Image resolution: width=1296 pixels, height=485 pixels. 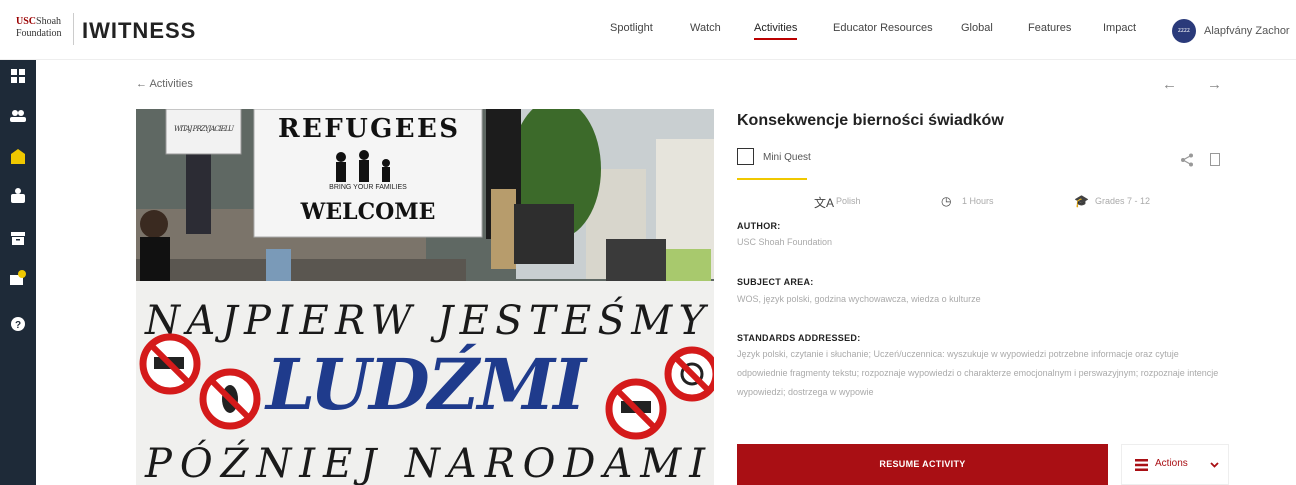 I want to click on nav-global: Global, so click(x=977, y=28).